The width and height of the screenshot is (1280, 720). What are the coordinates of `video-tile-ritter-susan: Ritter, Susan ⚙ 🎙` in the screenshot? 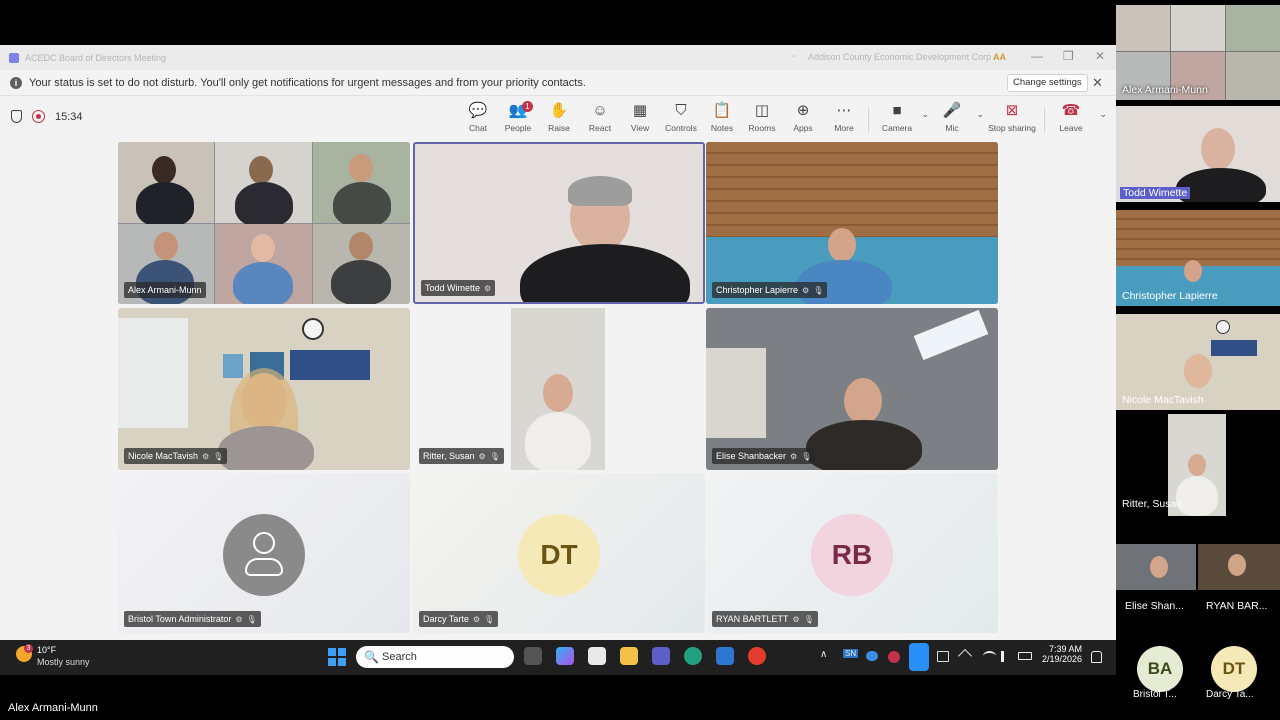 It's located at (559, 389).